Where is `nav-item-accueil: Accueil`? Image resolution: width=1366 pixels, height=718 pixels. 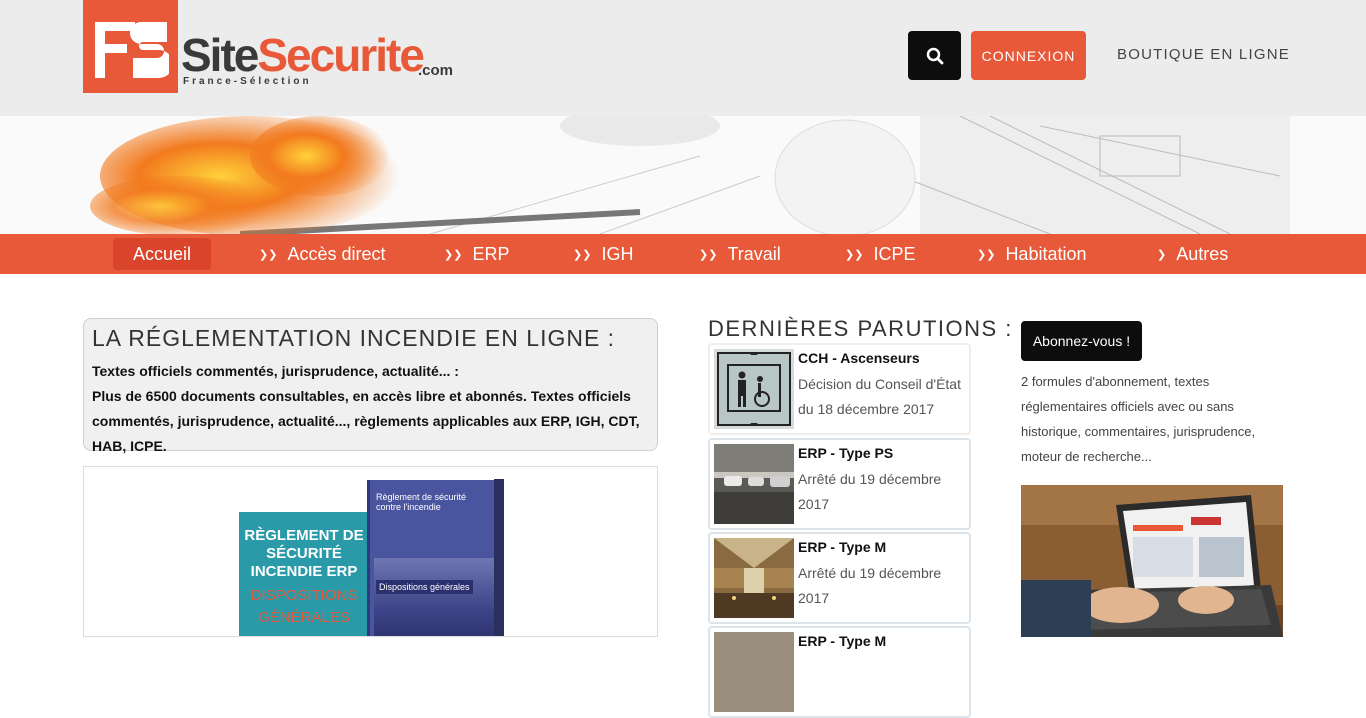
nav-item-accueil: Accueil is located at coordinates (162, 254).